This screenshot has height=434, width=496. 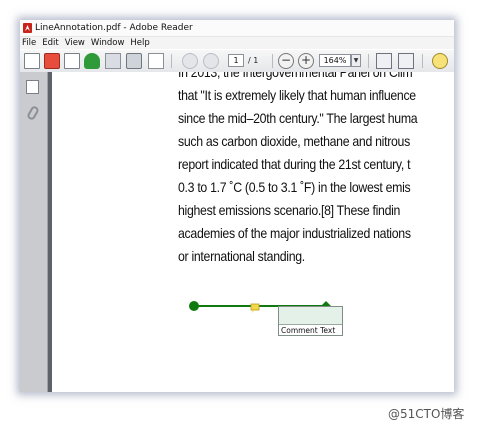 I want to click on toolbar: 1 / 1 − + 164% ▼, so click(x=237, y=61).